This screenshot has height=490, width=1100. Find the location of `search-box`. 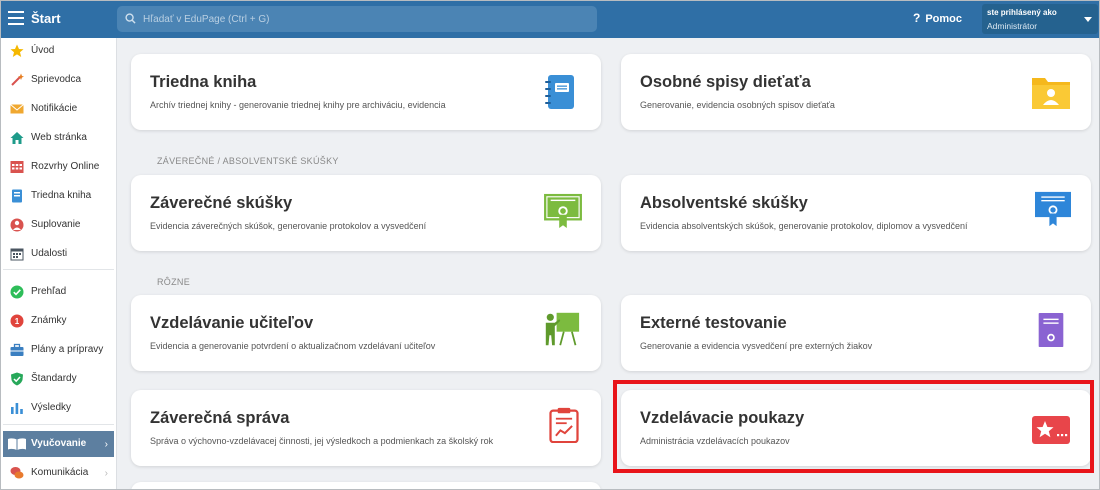

search-box is located at coordinates (357, 19).